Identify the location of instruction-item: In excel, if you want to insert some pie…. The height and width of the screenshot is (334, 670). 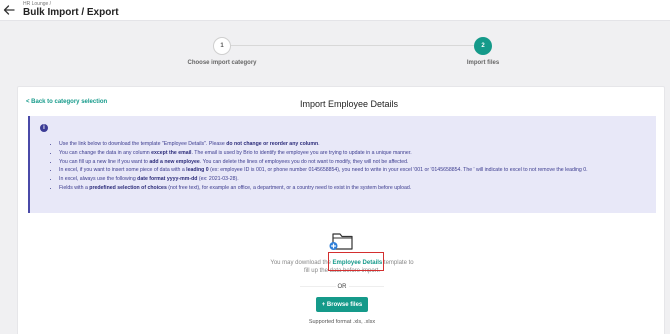
(355, 170).